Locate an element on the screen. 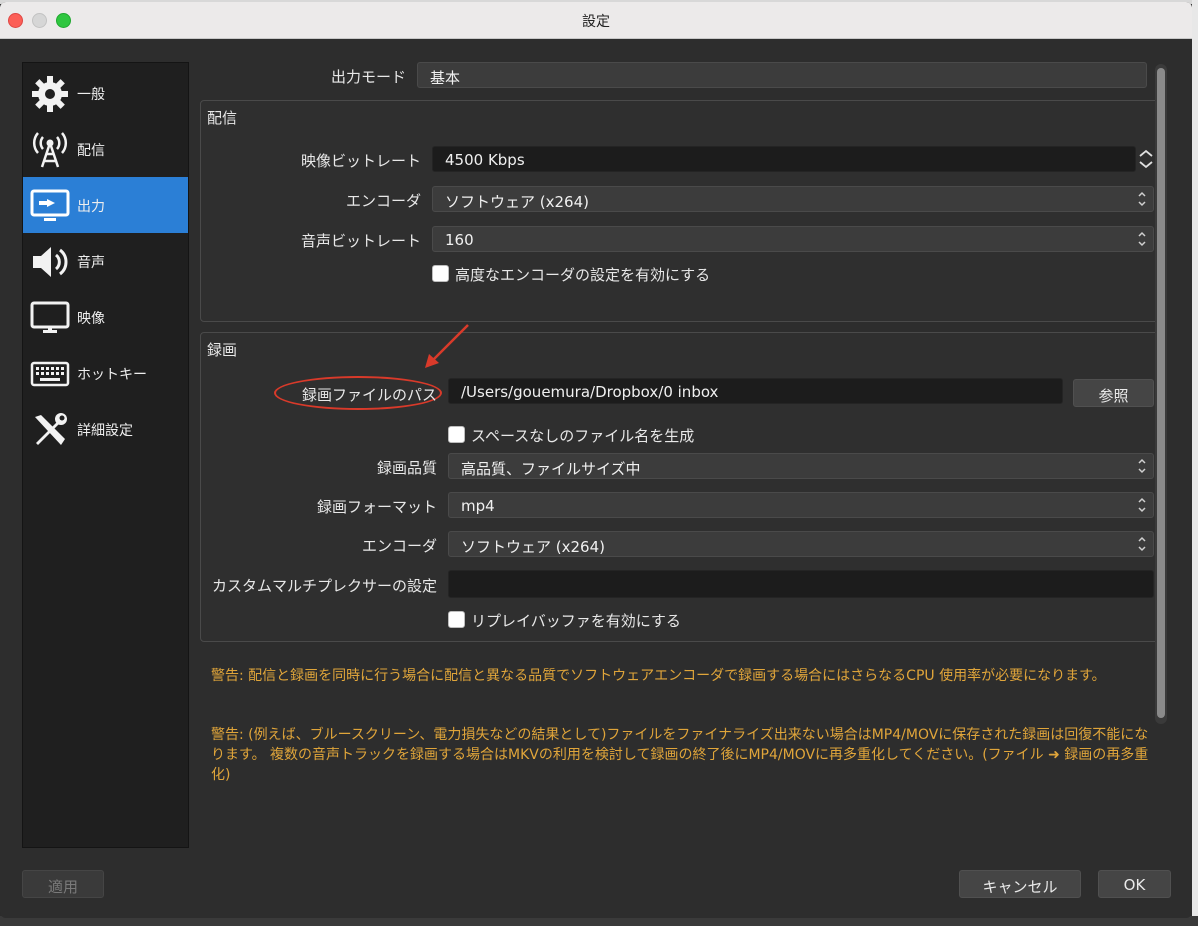  sidebar-item-label: ホットキー is located at coordinates (112, 375).